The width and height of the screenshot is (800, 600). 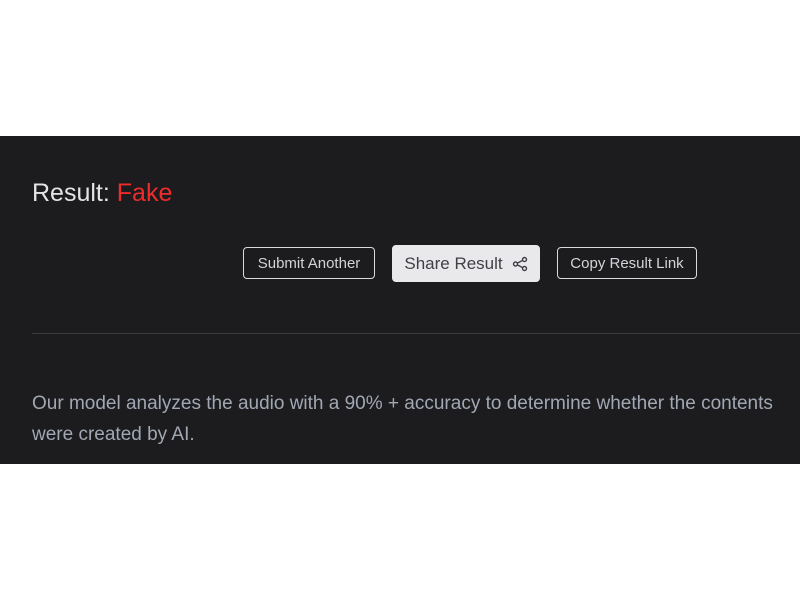 I want to click on submit-another-label: Submit Another, so click(x=309, y=263).